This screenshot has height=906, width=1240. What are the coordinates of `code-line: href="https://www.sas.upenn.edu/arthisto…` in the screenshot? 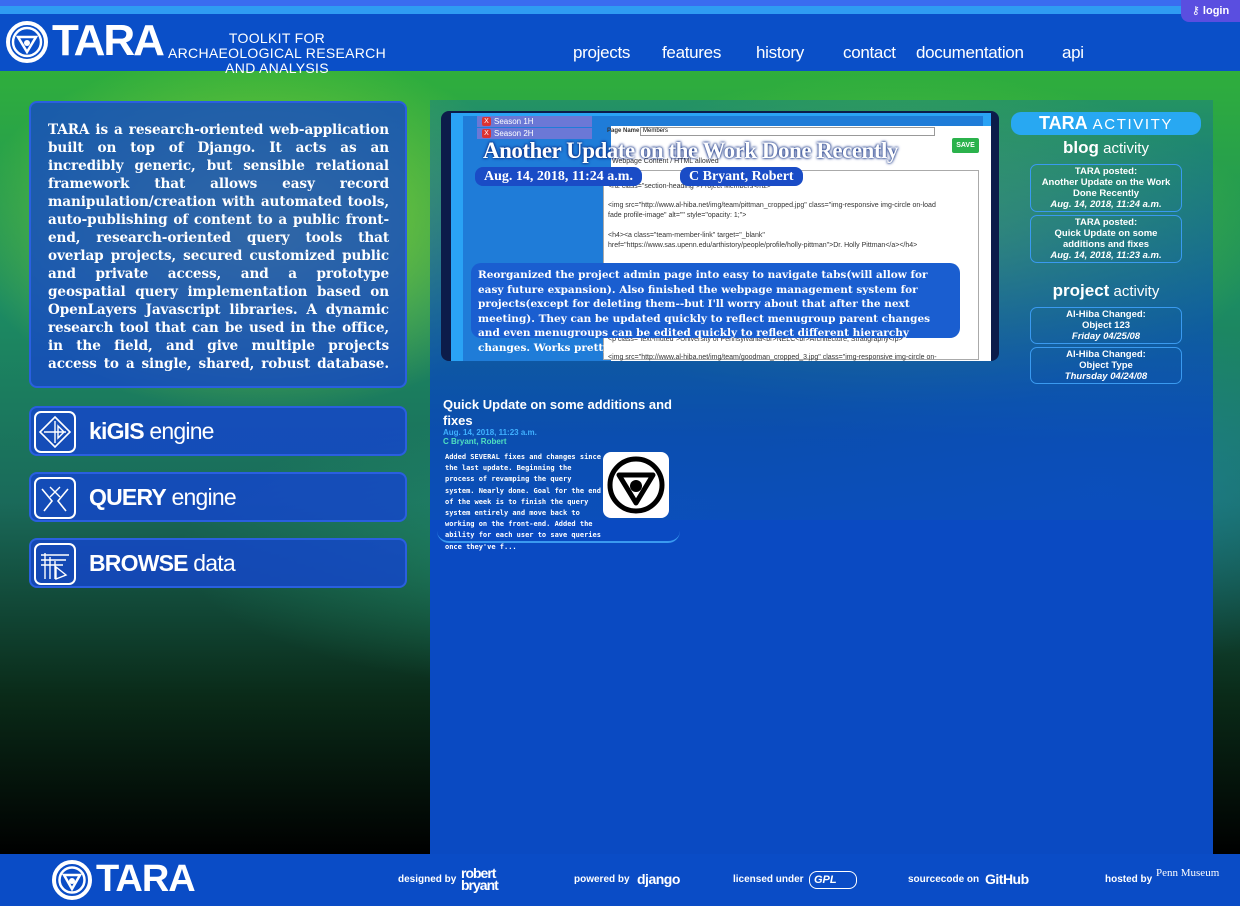 It's located at (763, 245).